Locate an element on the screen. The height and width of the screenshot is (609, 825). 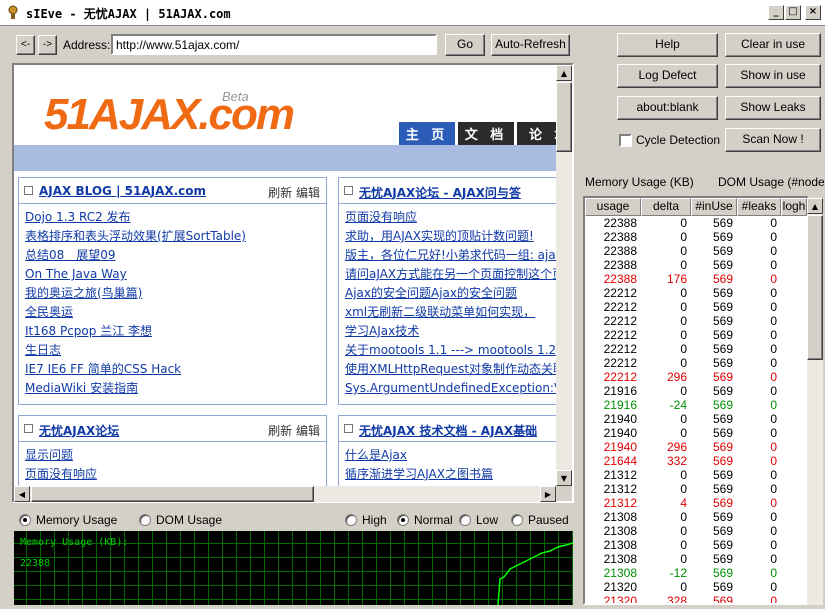
panel-title: AJAX BLOG | 51AJAX.com is located at coordinates (122, 191).